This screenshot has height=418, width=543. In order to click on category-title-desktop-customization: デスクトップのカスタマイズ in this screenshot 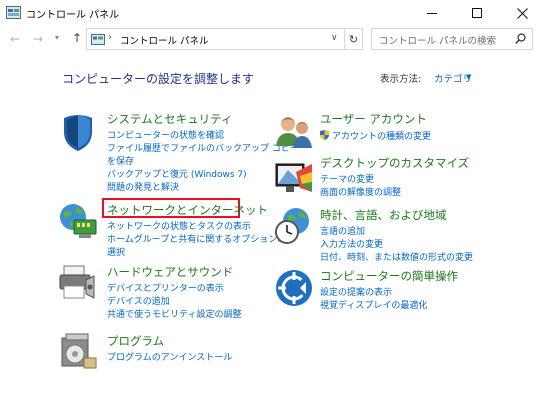, I will do `click(394, 163)`.